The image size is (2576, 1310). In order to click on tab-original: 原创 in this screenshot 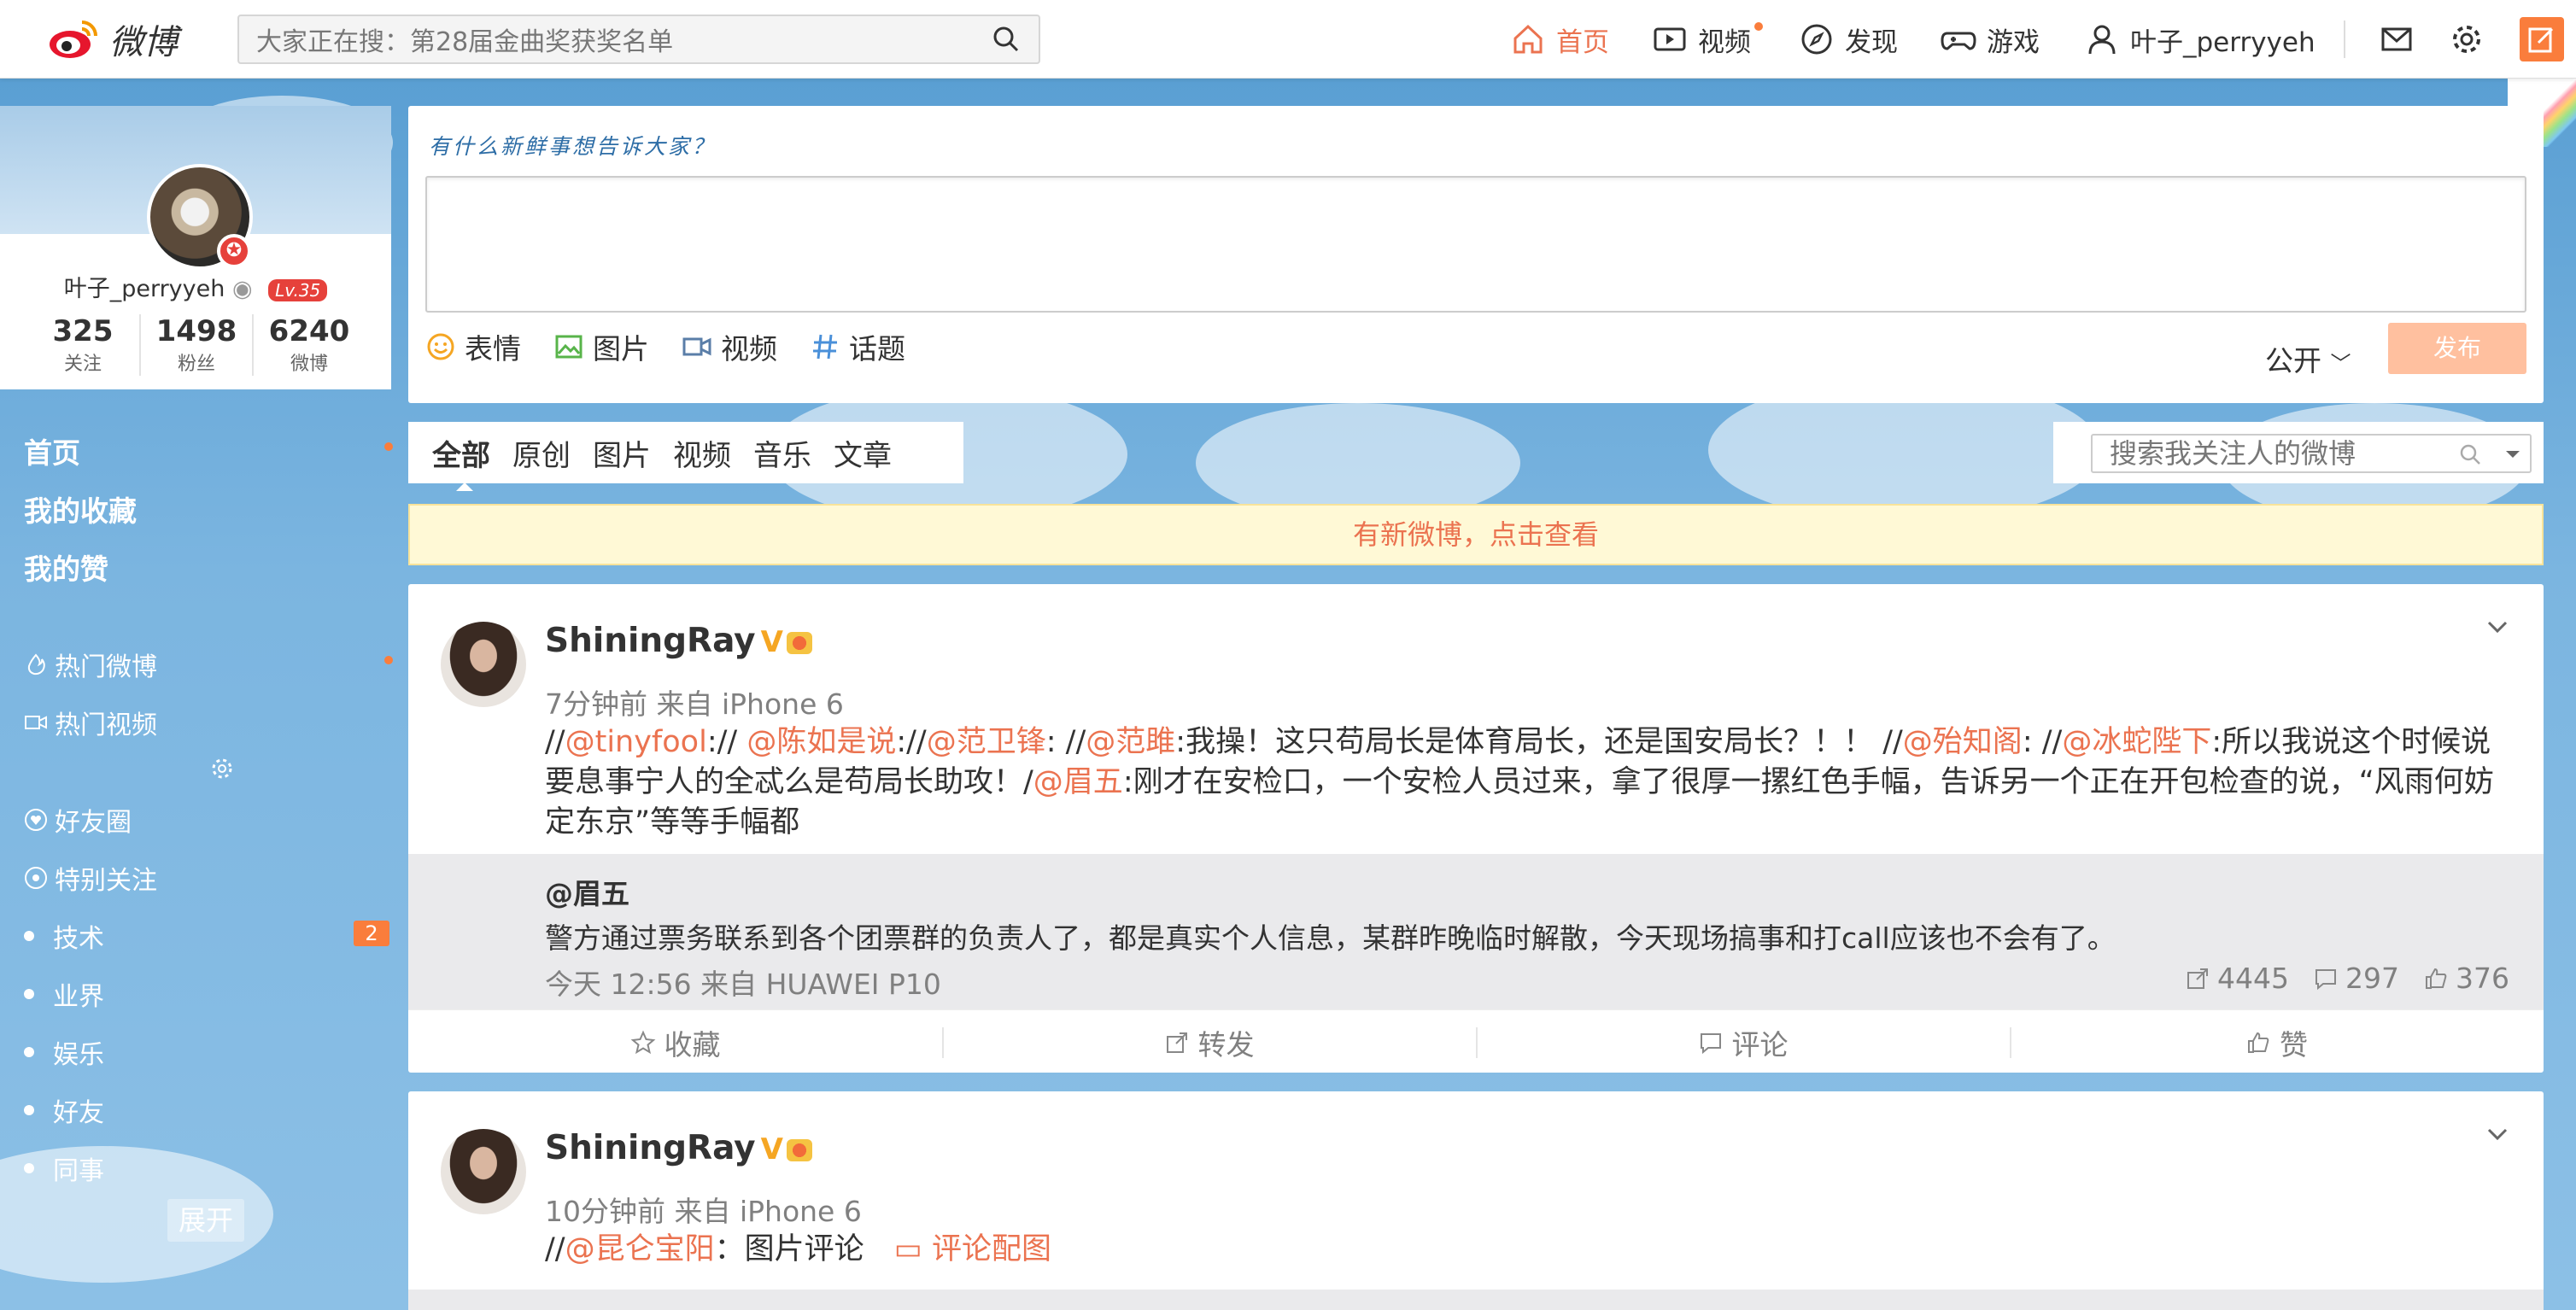, I will do `click(541, 453)`.